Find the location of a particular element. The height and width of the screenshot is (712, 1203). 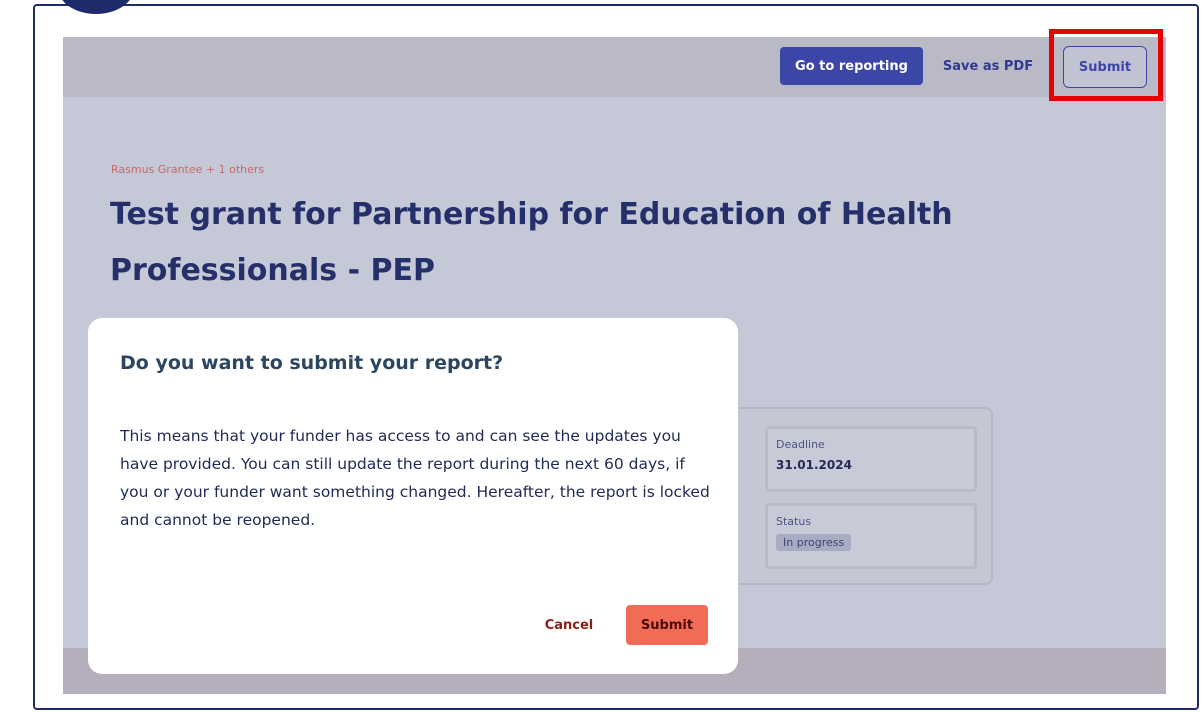

status-label: Status is located at coordinates (794, 521).